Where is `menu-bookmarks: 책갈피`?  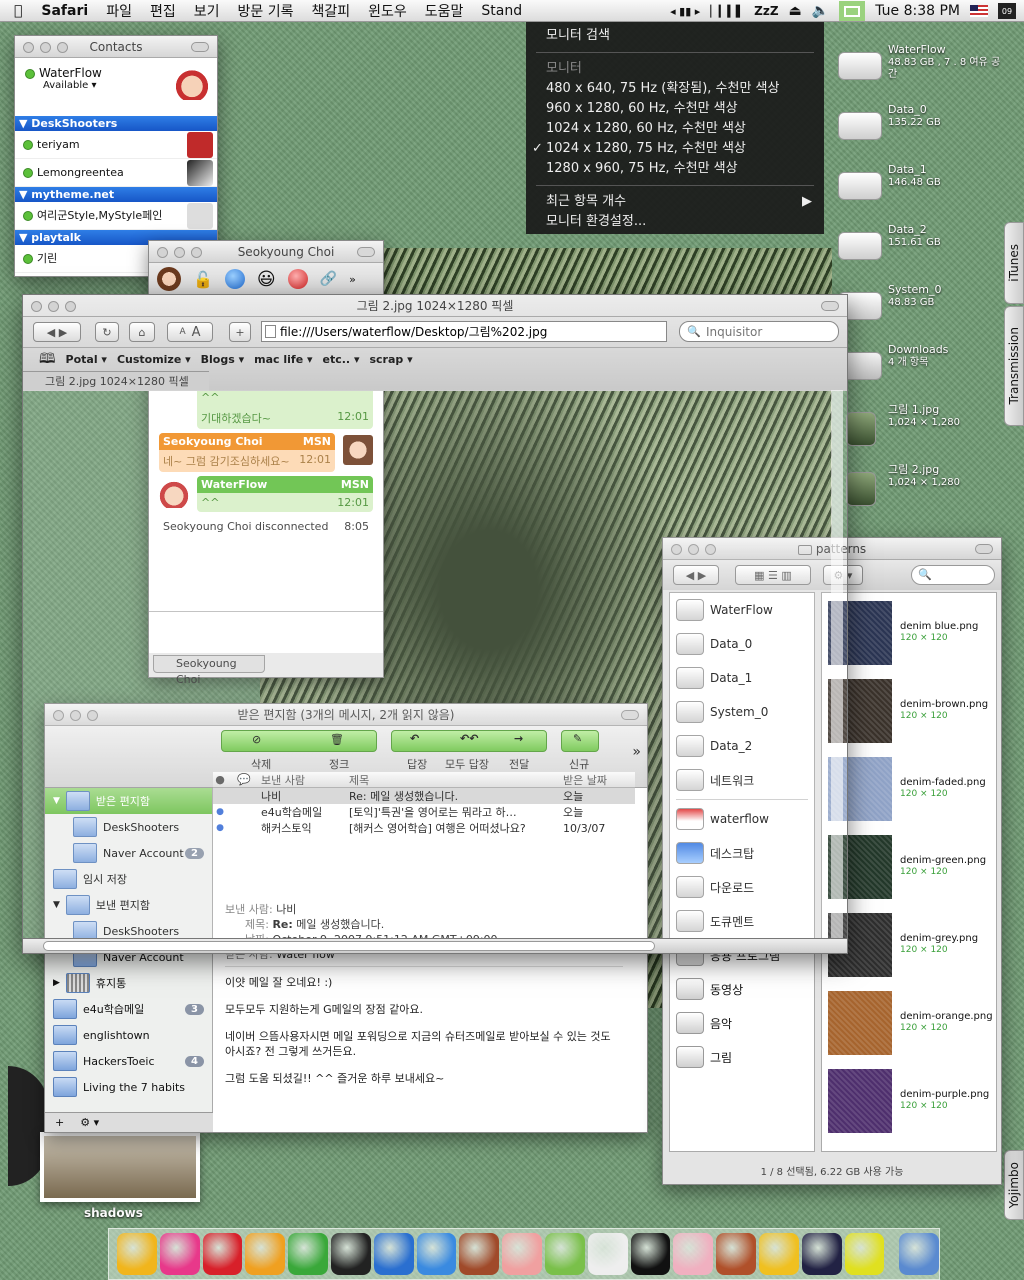 menu-bookmarks: 책갈피 is located at coordinates (330, 11).